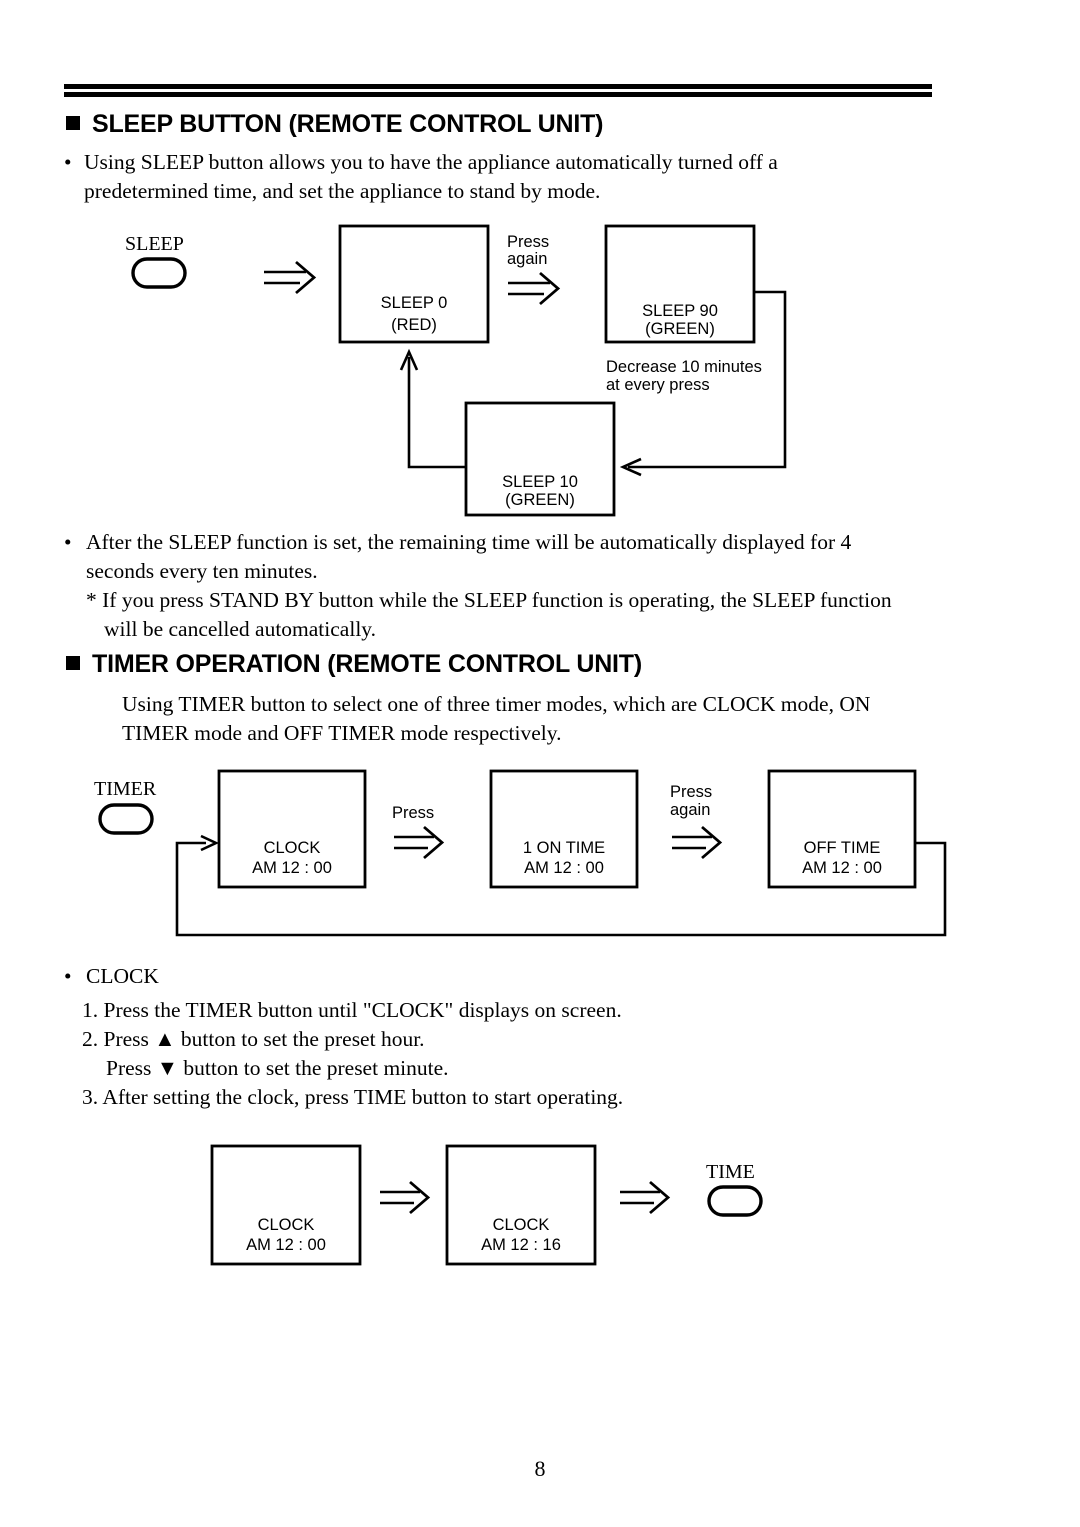  Describe the element at coordinates (240, 629) in the screenshot. I see `note-line: will be cancelled automatically.` at that location.